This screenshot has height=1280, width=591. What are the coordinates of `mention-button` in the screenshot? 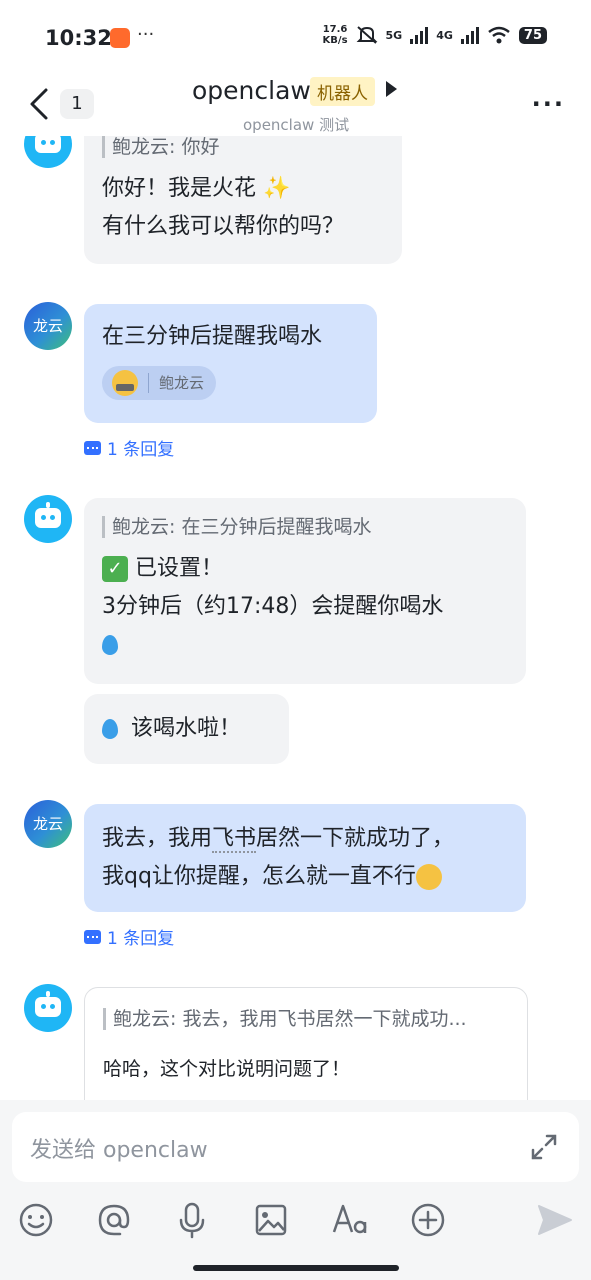 It's located at (114, 1220).